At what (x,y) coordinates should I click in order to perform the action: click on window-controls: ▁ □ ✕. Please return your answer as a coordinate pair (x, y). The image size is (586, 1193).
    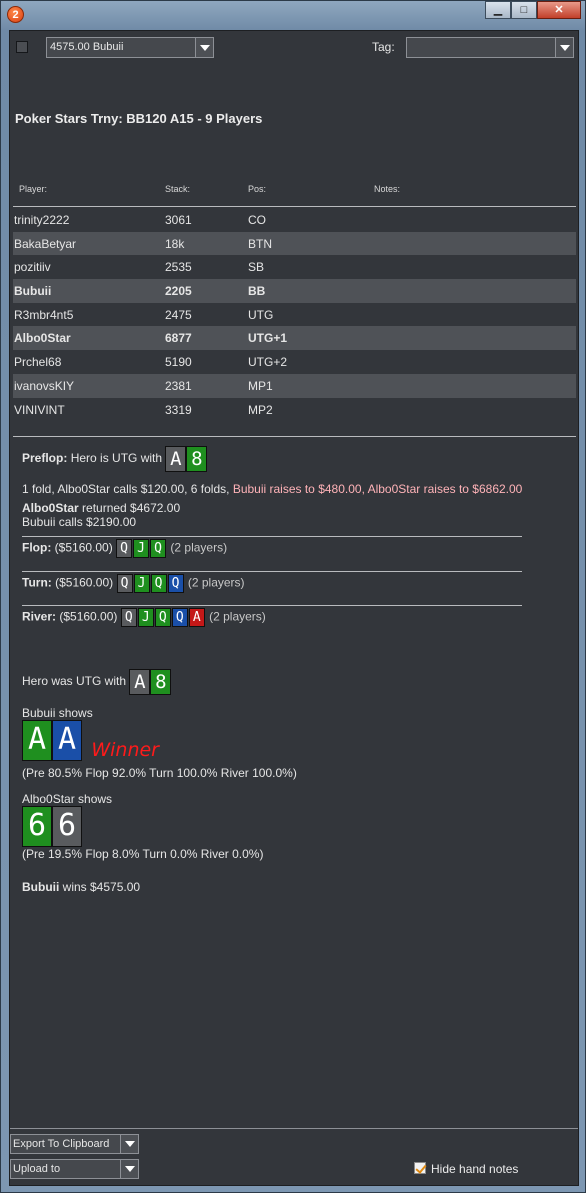
    Looking at the image, I should click on (533, 10).